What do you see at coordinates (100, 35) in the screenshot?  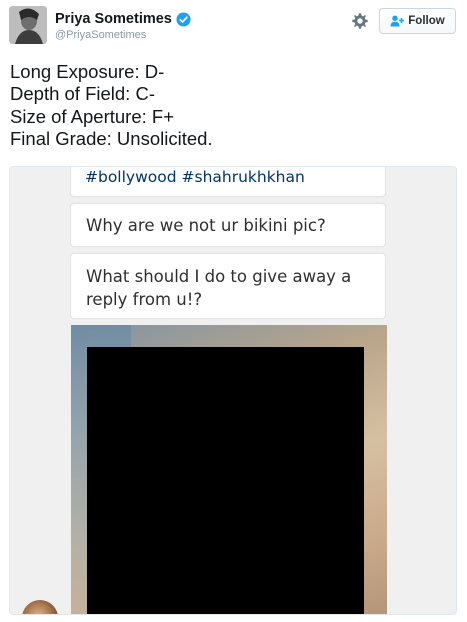 I see `user-handle: @PriyaSometimes` at bounding box center [100, 35].